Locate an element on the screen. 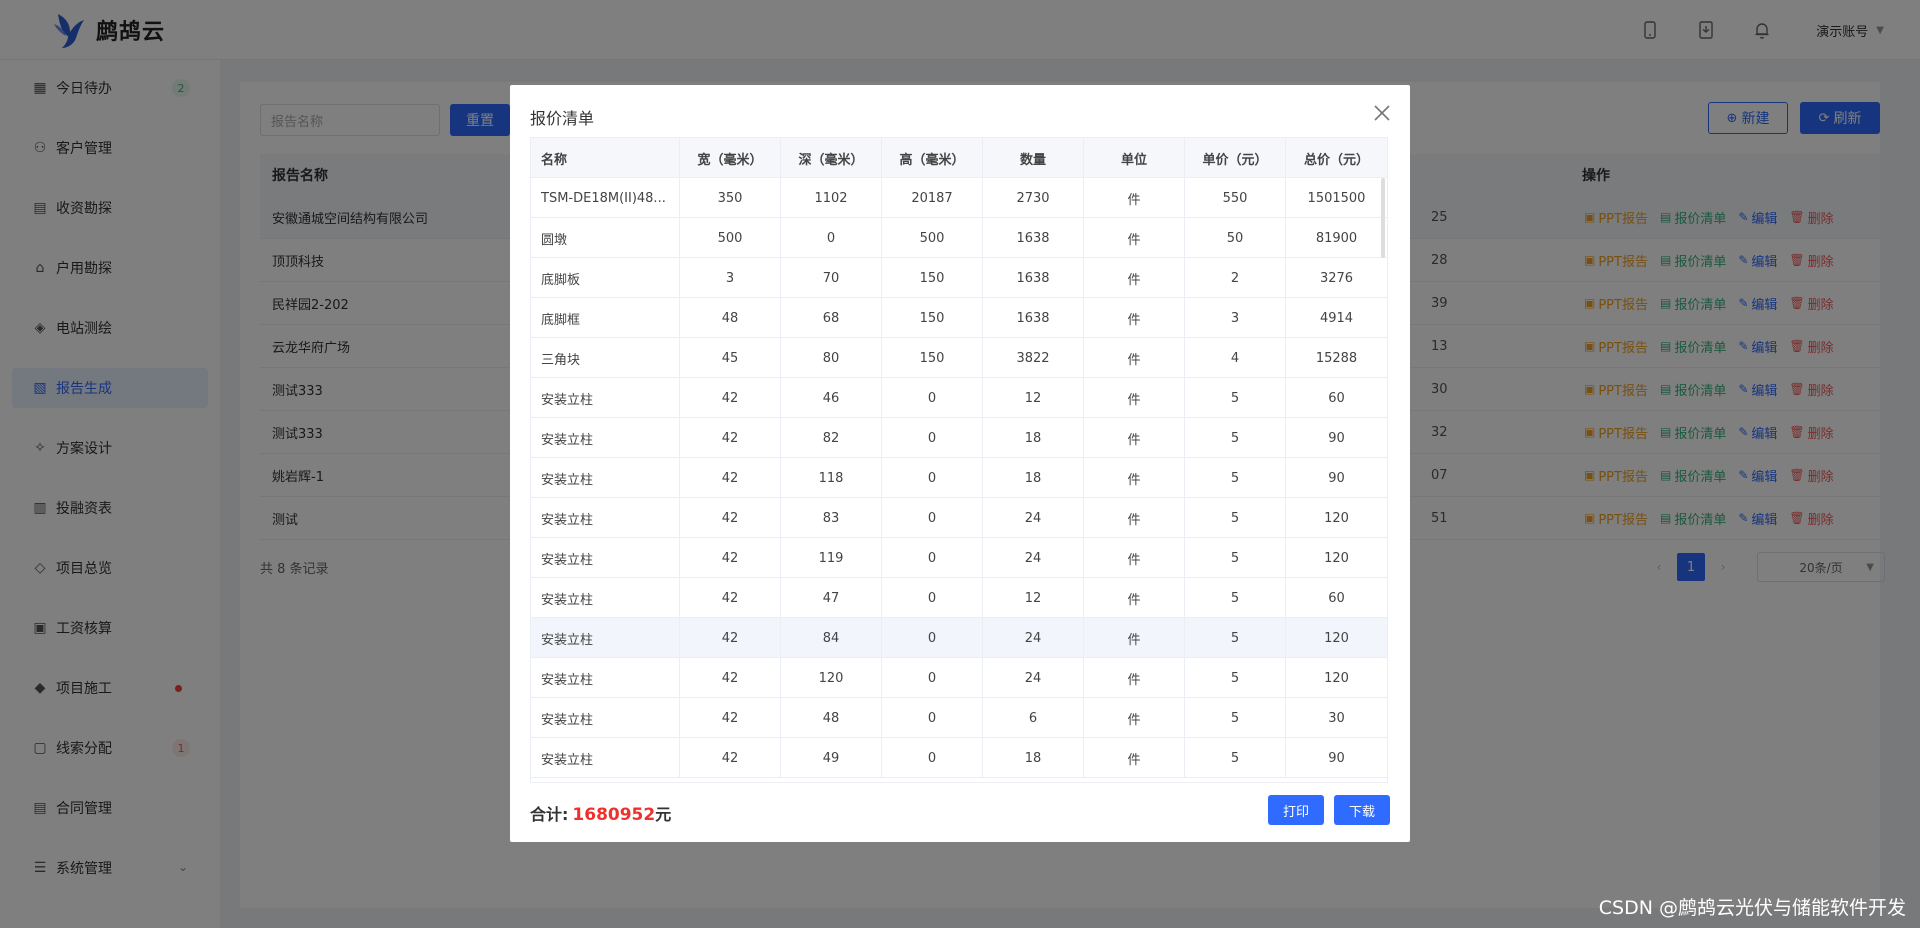  quote-cell: 118 is located at coordinates (831, 478).